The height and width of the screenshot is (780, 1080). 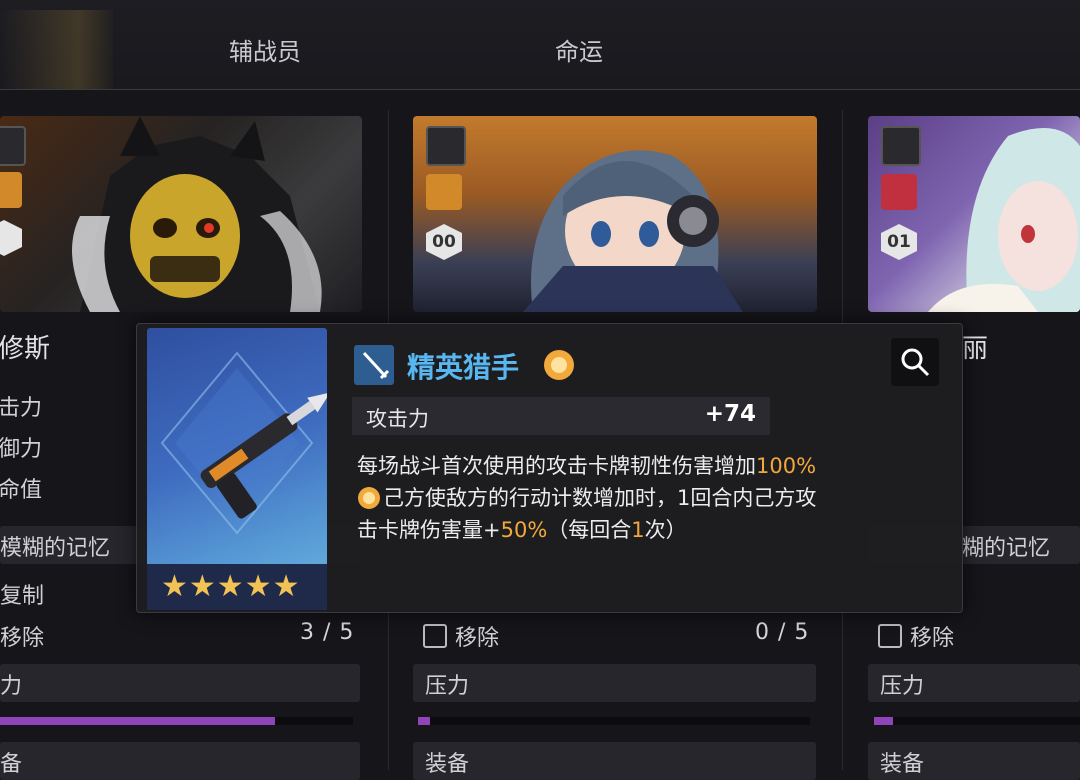 What do you see at coordinates (463, 367) in the screenshot?
I see `card-title: 精英猎手` at bounding box center [463, 367].